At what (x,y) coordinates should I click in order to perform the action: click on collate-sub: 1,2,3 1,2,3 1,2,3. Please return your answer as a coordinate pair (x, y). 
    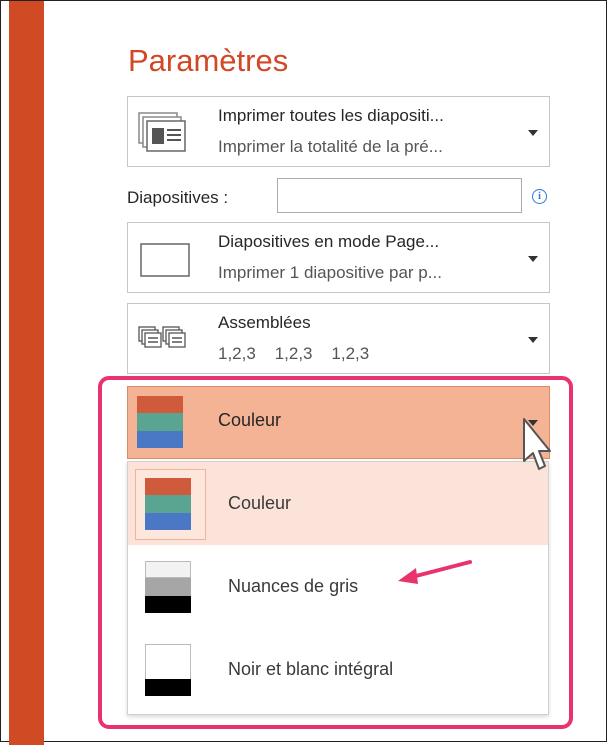
    Looking at the image, I should click on (294, 353).